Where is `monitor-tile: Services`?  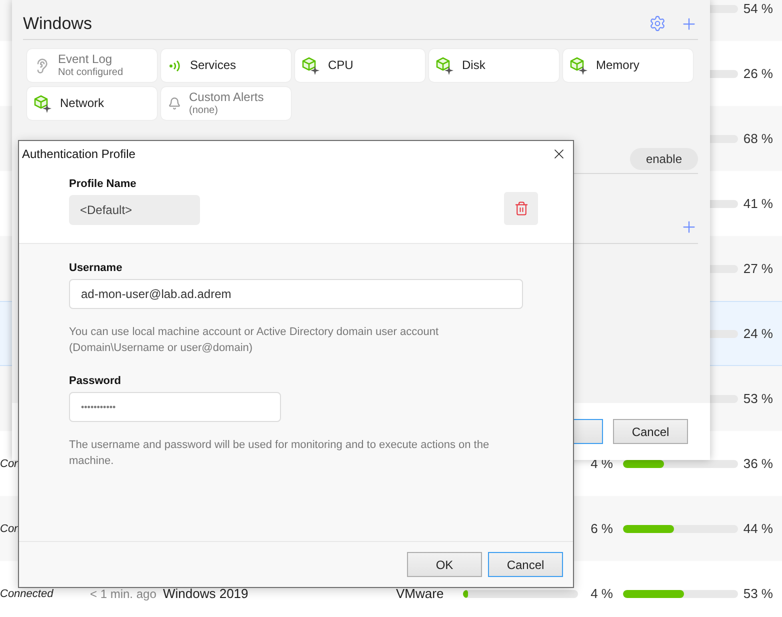
monitor-tile: Services is located at coordinates (226, 65).